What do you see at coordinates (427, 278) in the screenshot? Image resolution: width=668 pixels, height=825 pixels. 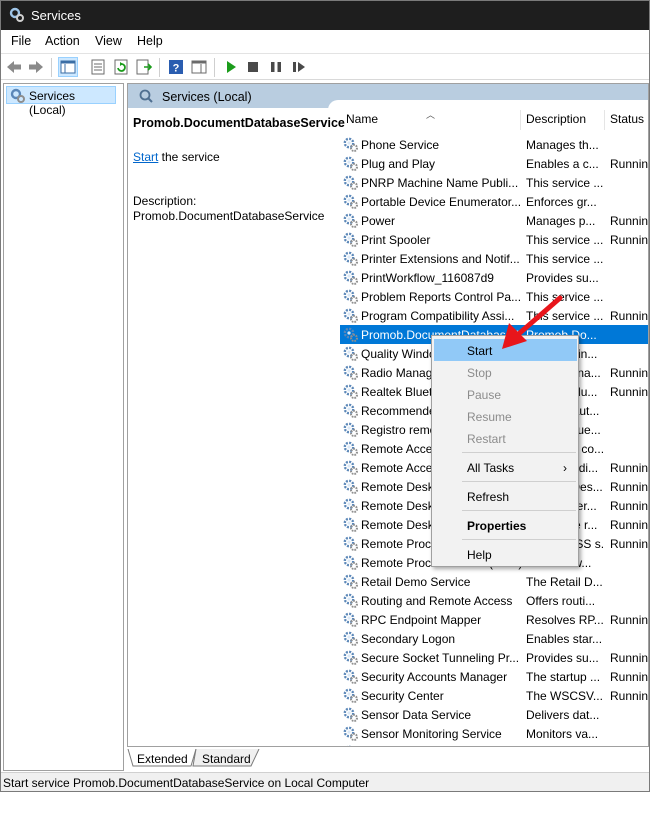 I see `service-name: PrintWorkflow_116087d9` at bounding box center [427, 278].